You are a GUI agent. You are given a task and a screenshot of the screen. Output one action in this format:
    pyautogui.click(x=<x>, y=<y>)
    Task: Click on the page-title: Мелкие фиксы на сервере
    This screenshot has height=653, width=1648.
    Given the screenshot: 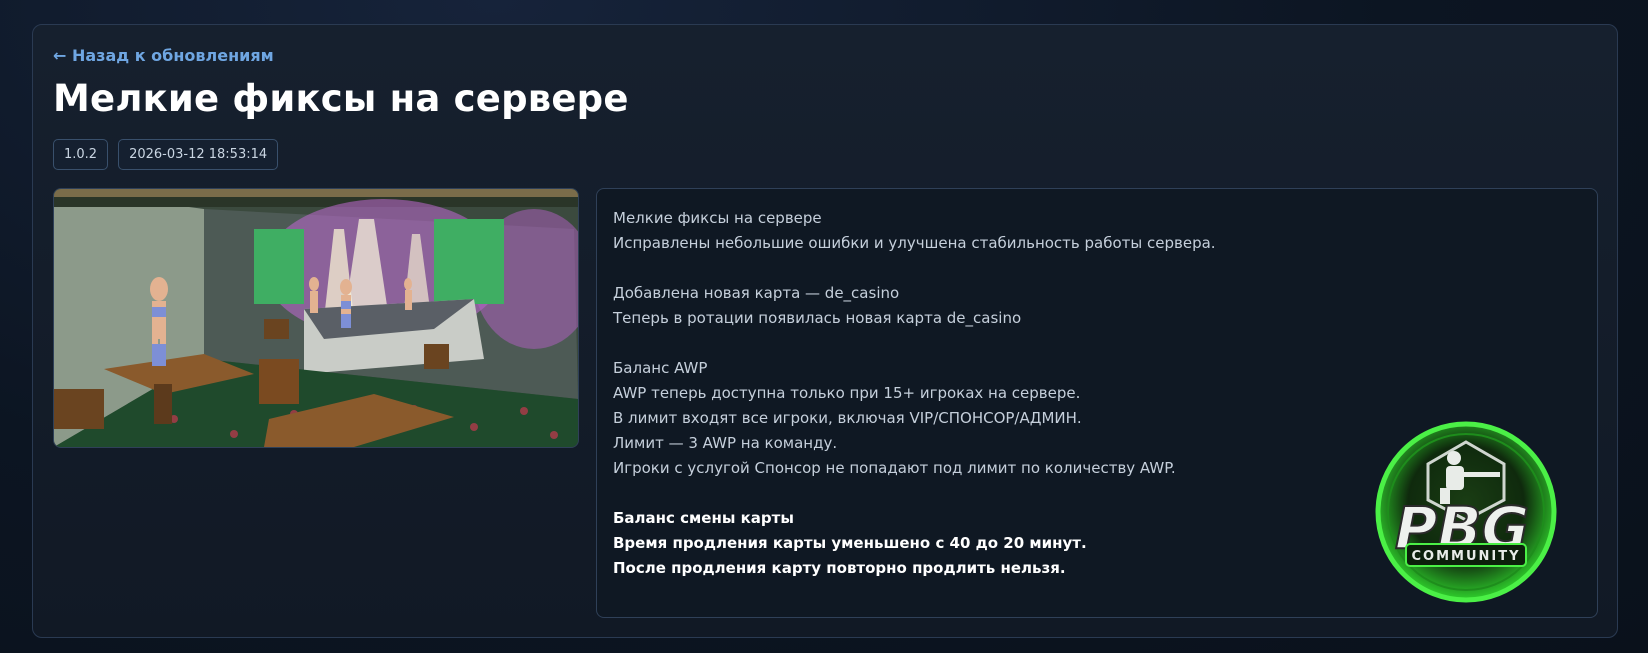 What is the action you would take?
    pyautogui.click(x=341, y=98)
    